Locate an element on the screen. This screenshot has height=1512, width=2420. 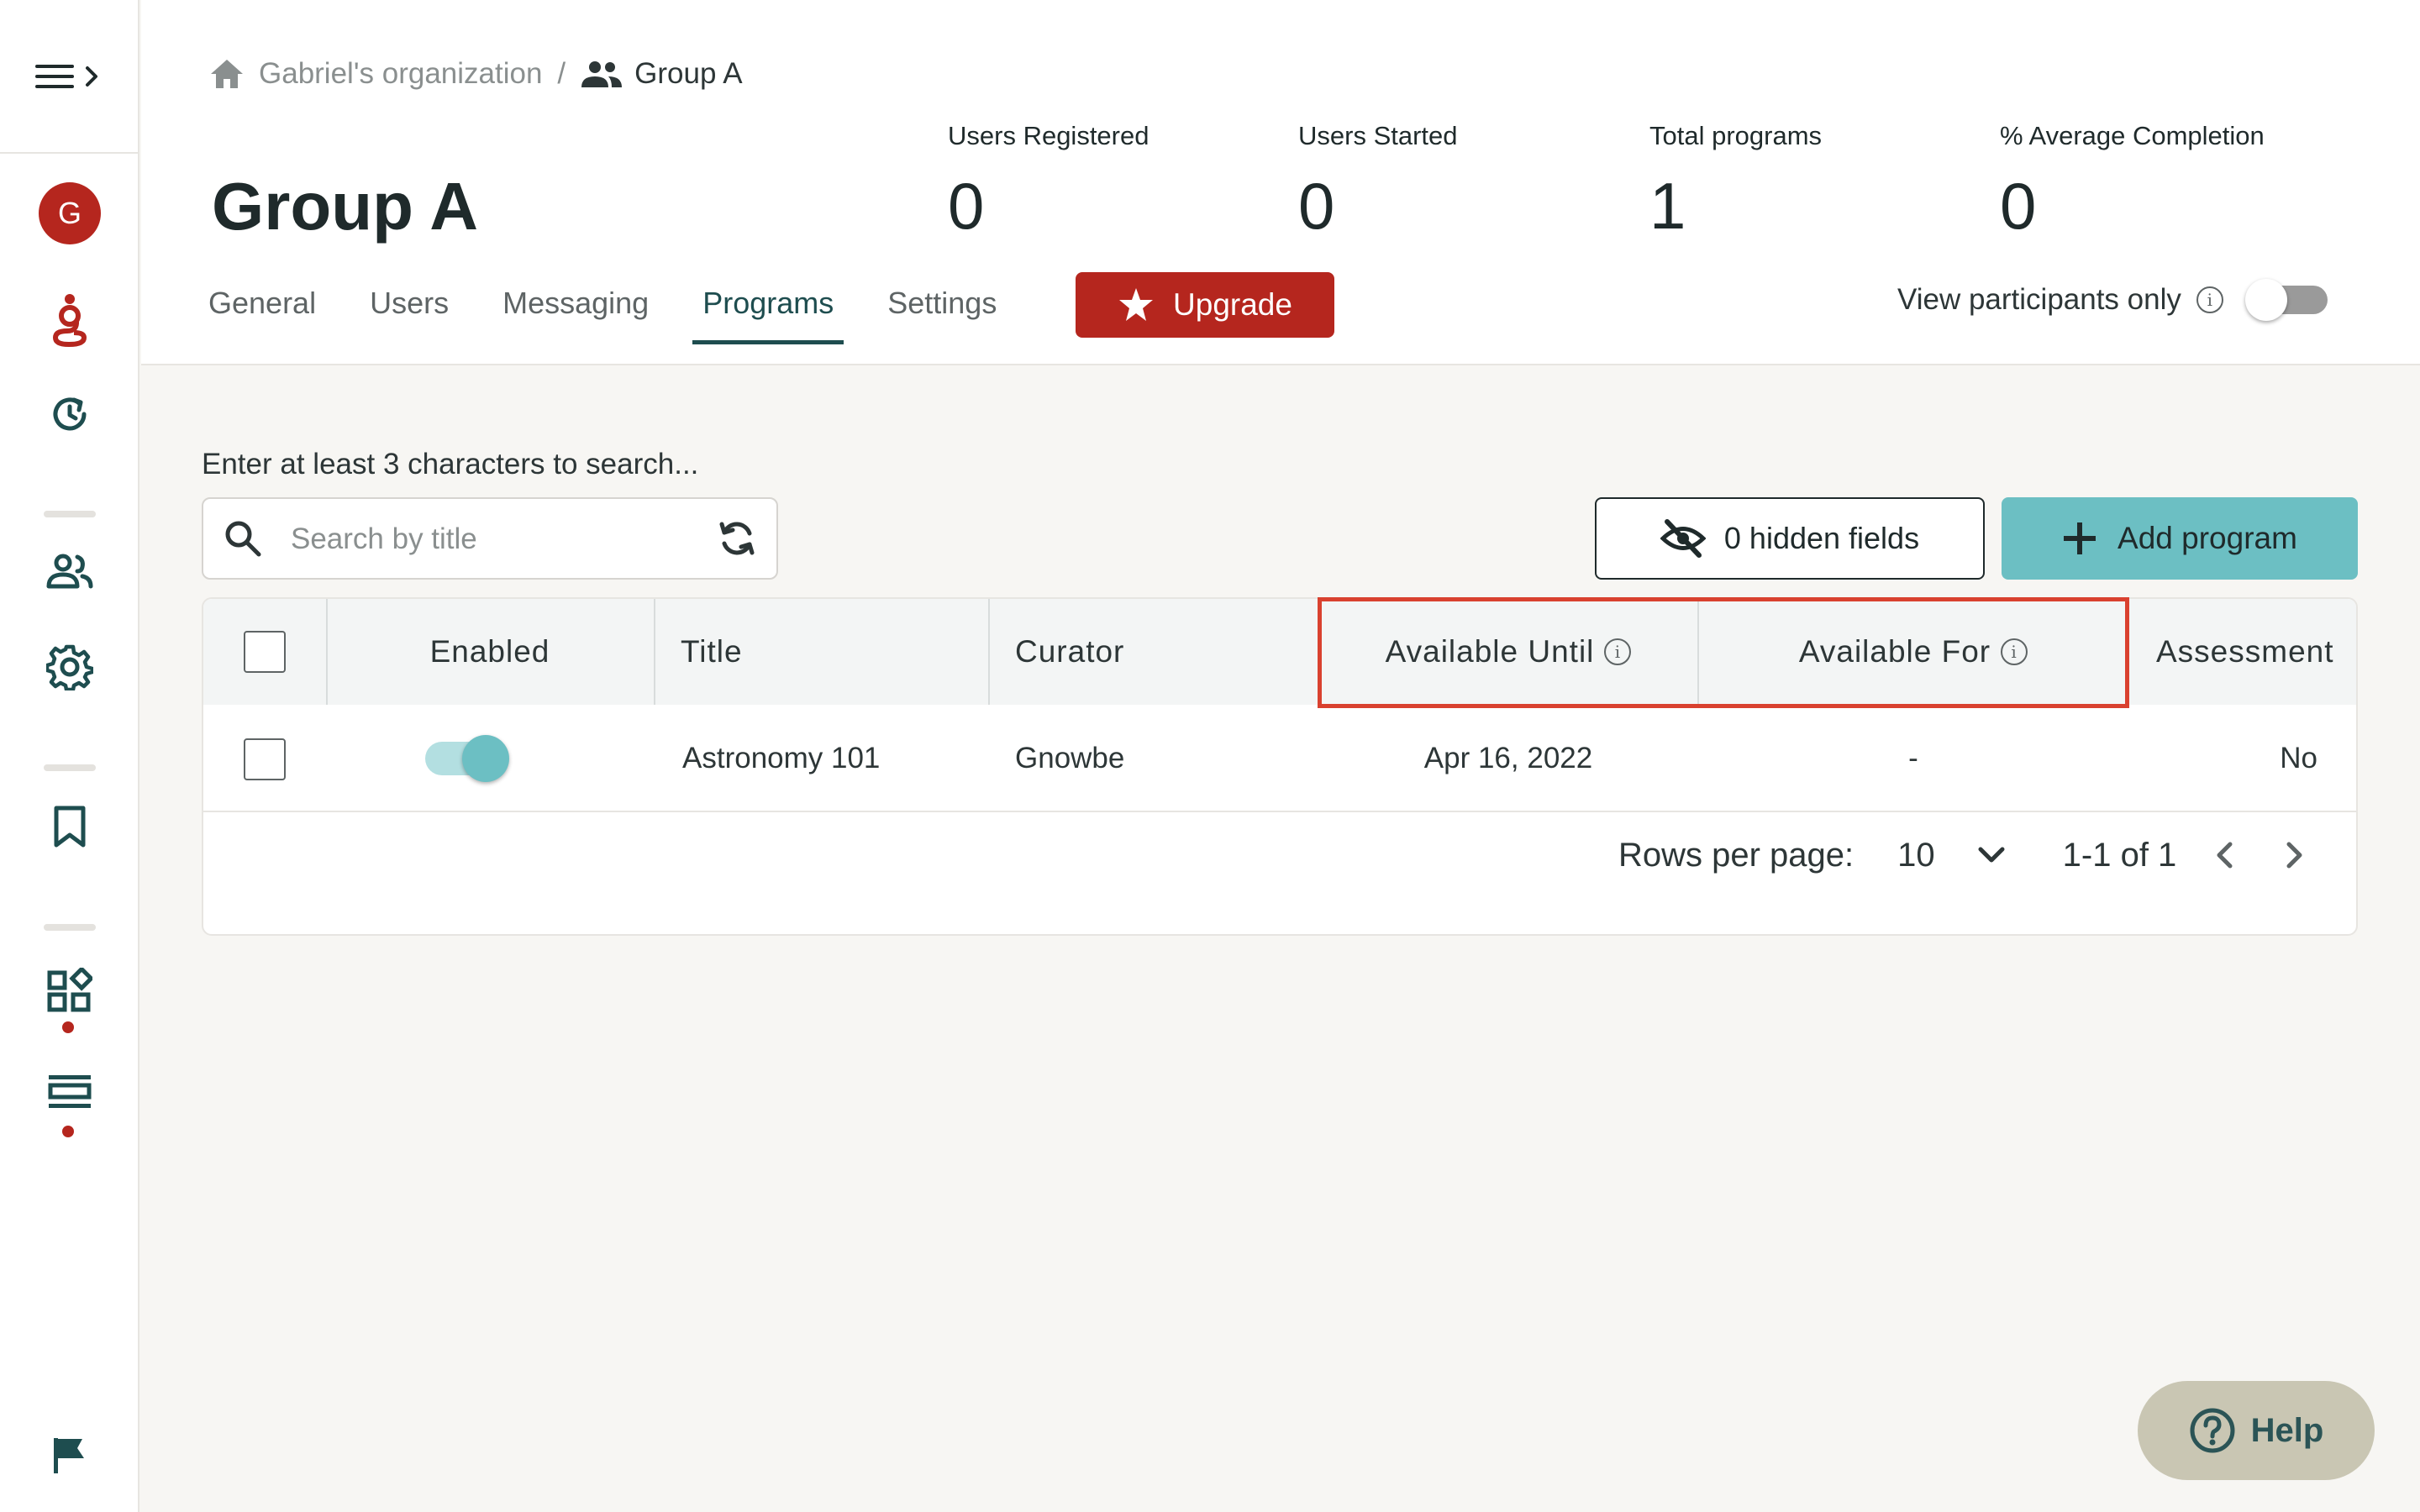
user-avatar: G is located at coordinates (70, 213).